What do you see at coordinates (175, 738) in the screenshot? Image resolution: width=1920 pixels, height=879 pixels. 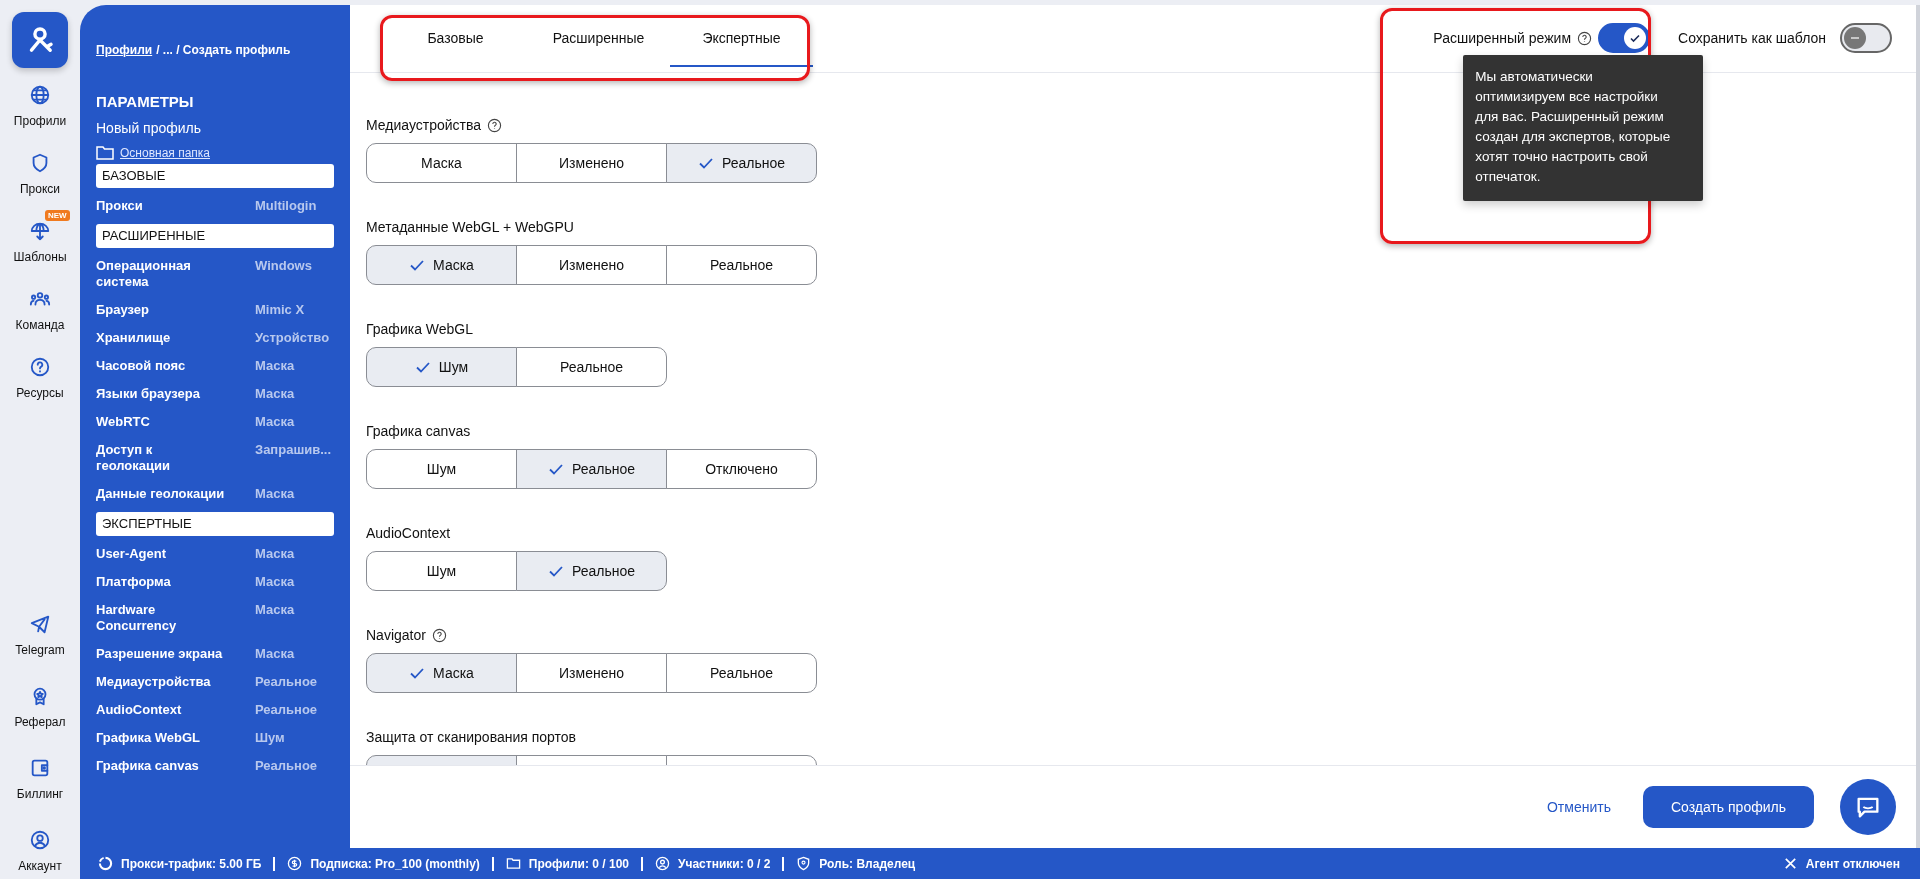 I see `parameter-name: Графика WebGL` at bounding box center [175, 738].